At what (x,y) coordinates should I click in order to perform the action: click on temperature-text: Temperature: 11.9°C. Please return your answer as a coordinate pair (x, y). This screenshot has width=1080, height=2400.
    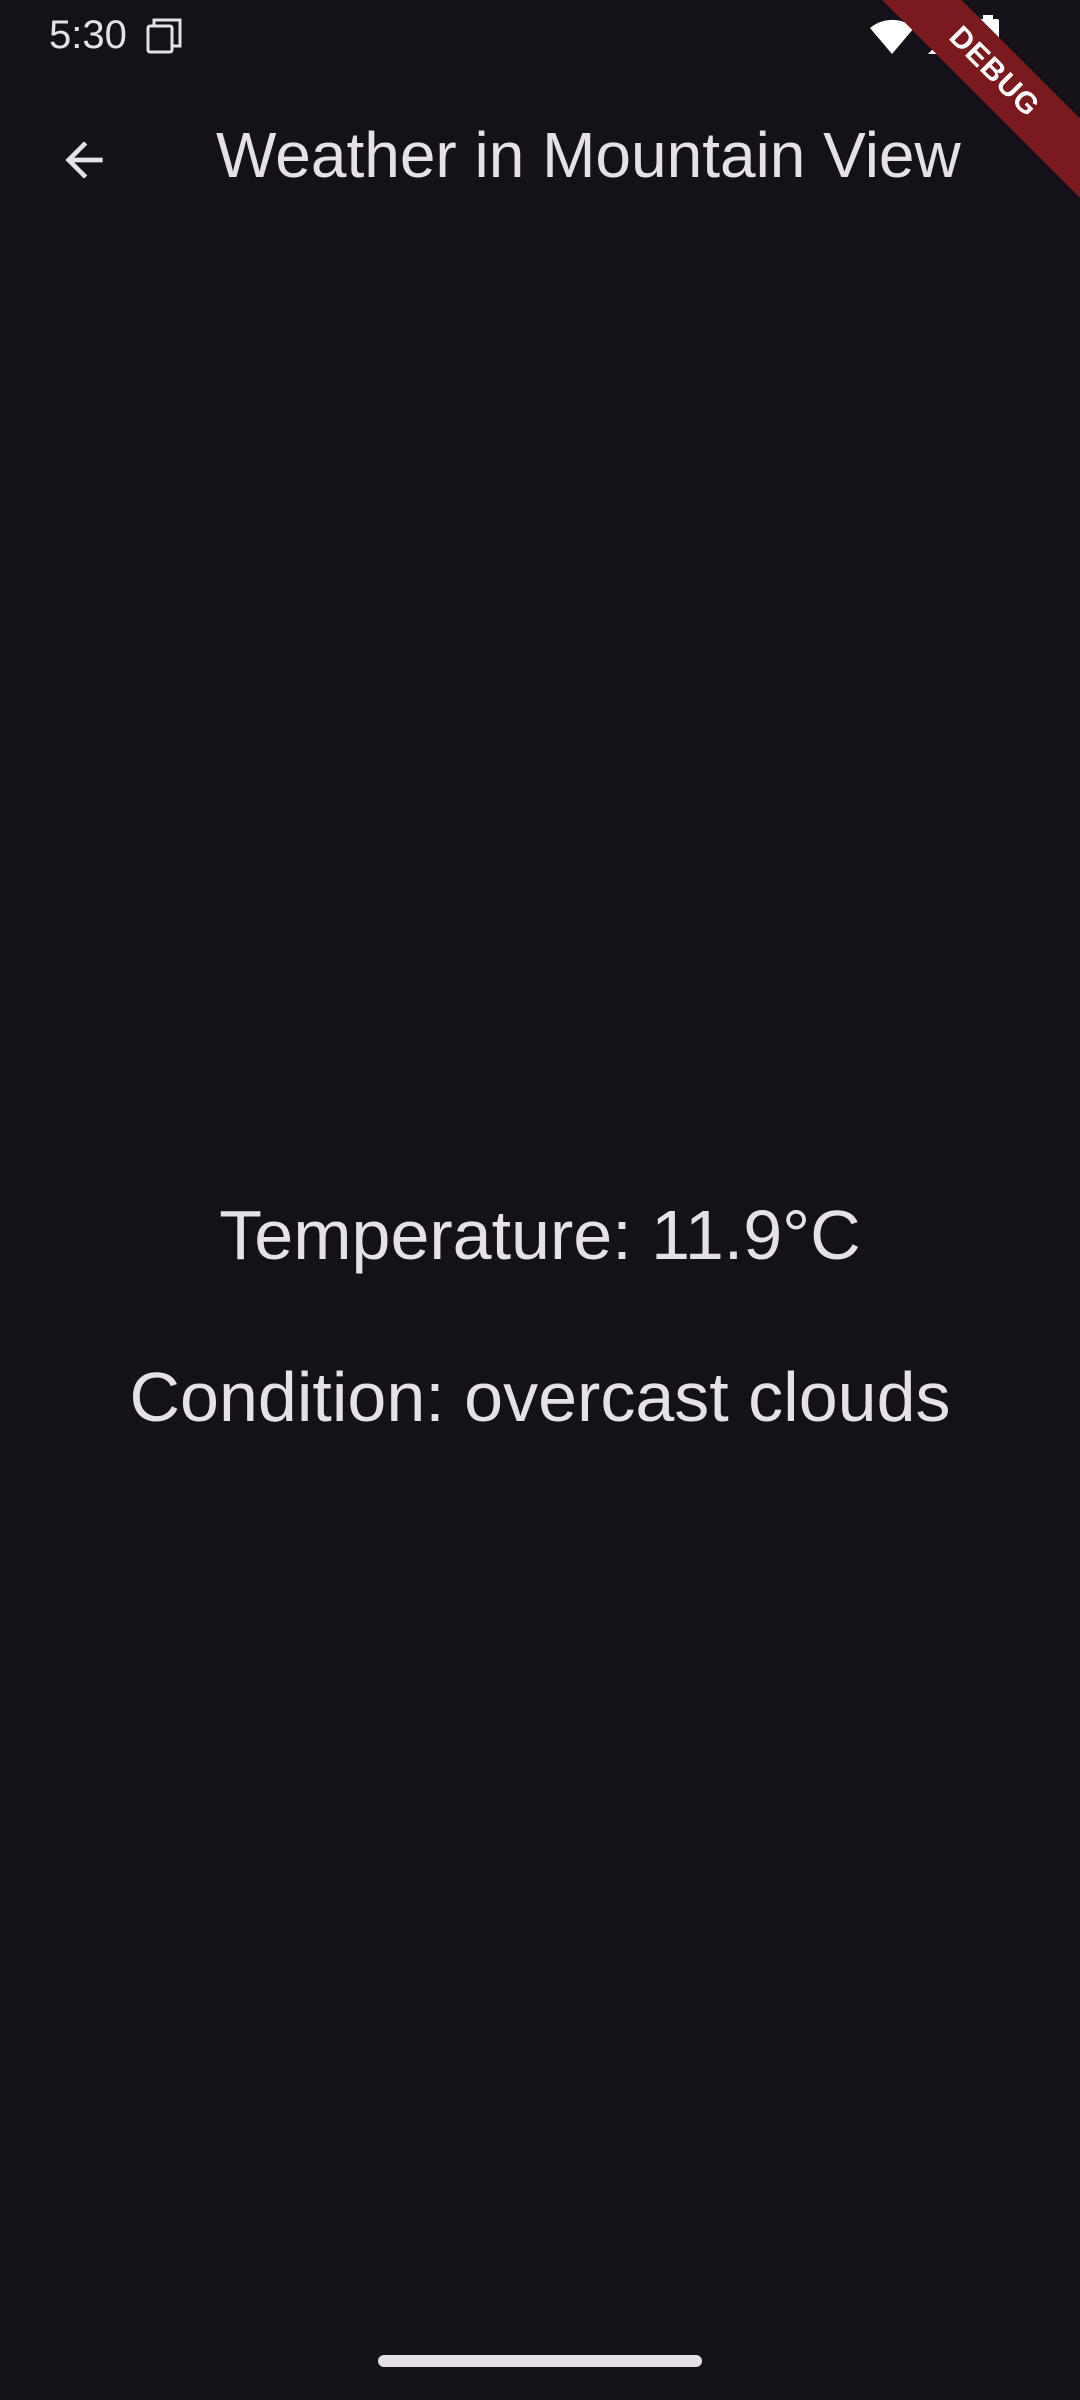
    Looking at the image, I should click on (540, 1235).